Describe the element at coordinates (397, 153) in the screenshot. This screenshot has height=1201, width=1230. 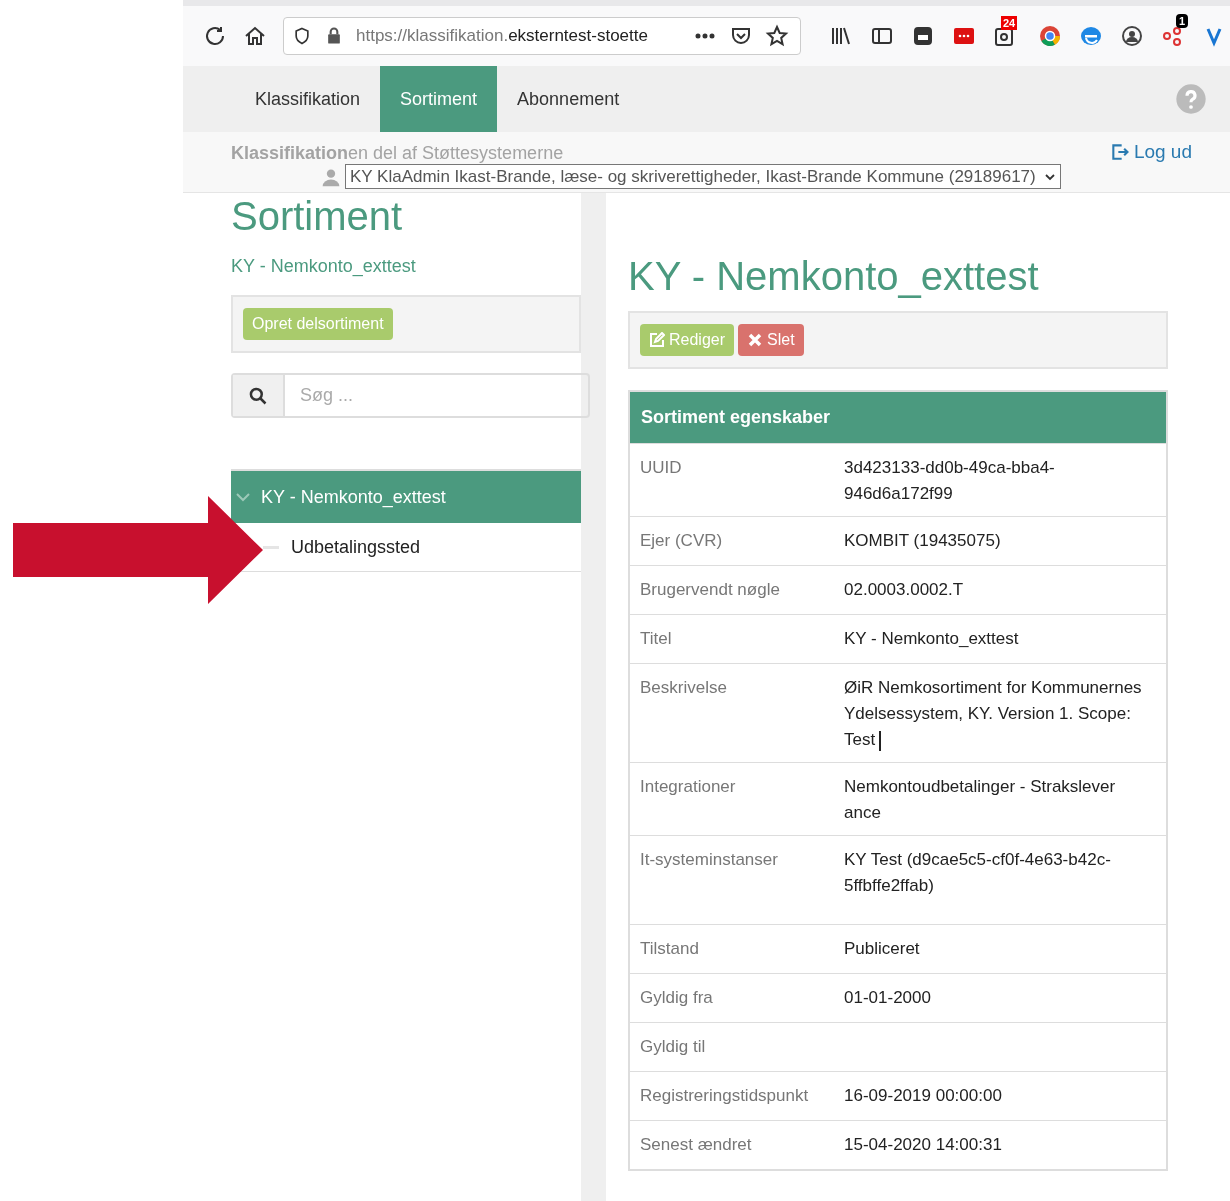
I see `app-title: Klassifikationen del af Støttesystemerne` at that location.